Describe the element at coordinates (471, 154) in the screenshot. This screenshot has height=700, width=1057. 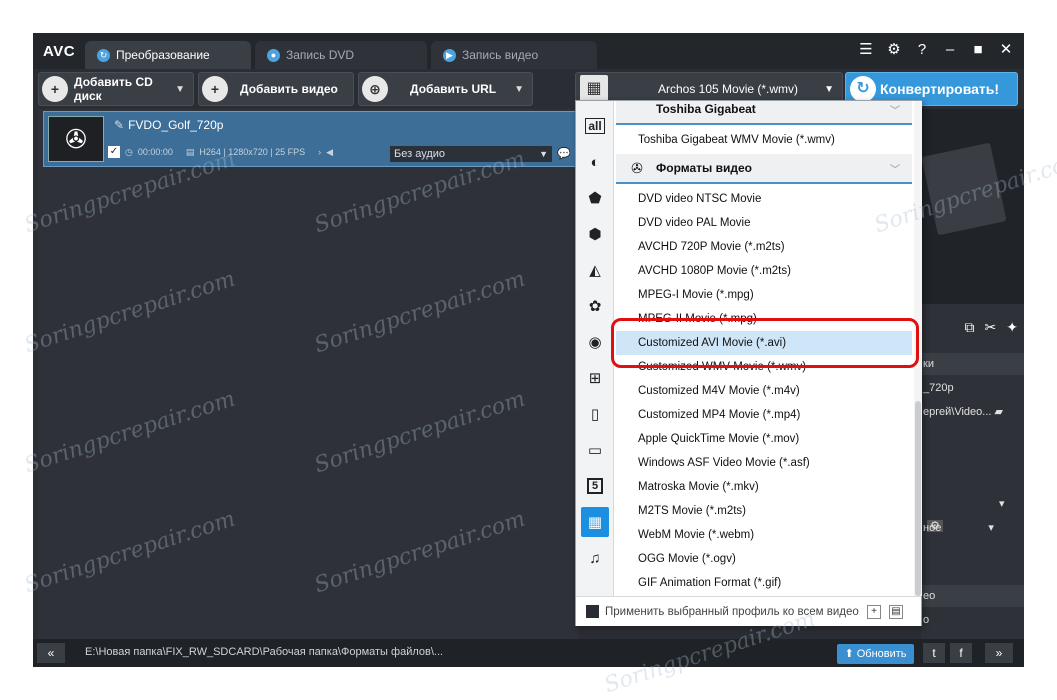
I see `audio-track-select: Без аудио ▼` at that location.